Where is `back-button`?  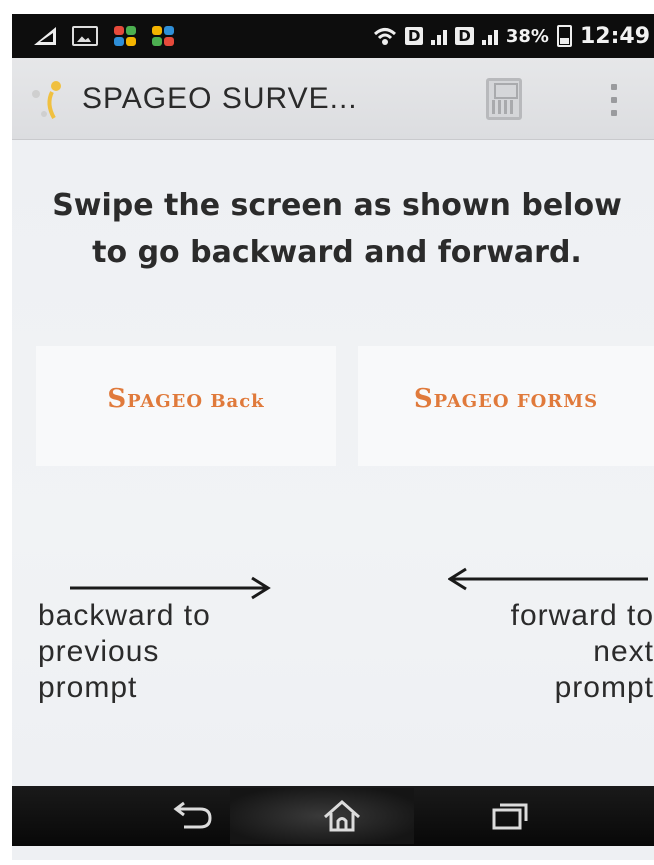 back-button is located at coordinates (192, 816).